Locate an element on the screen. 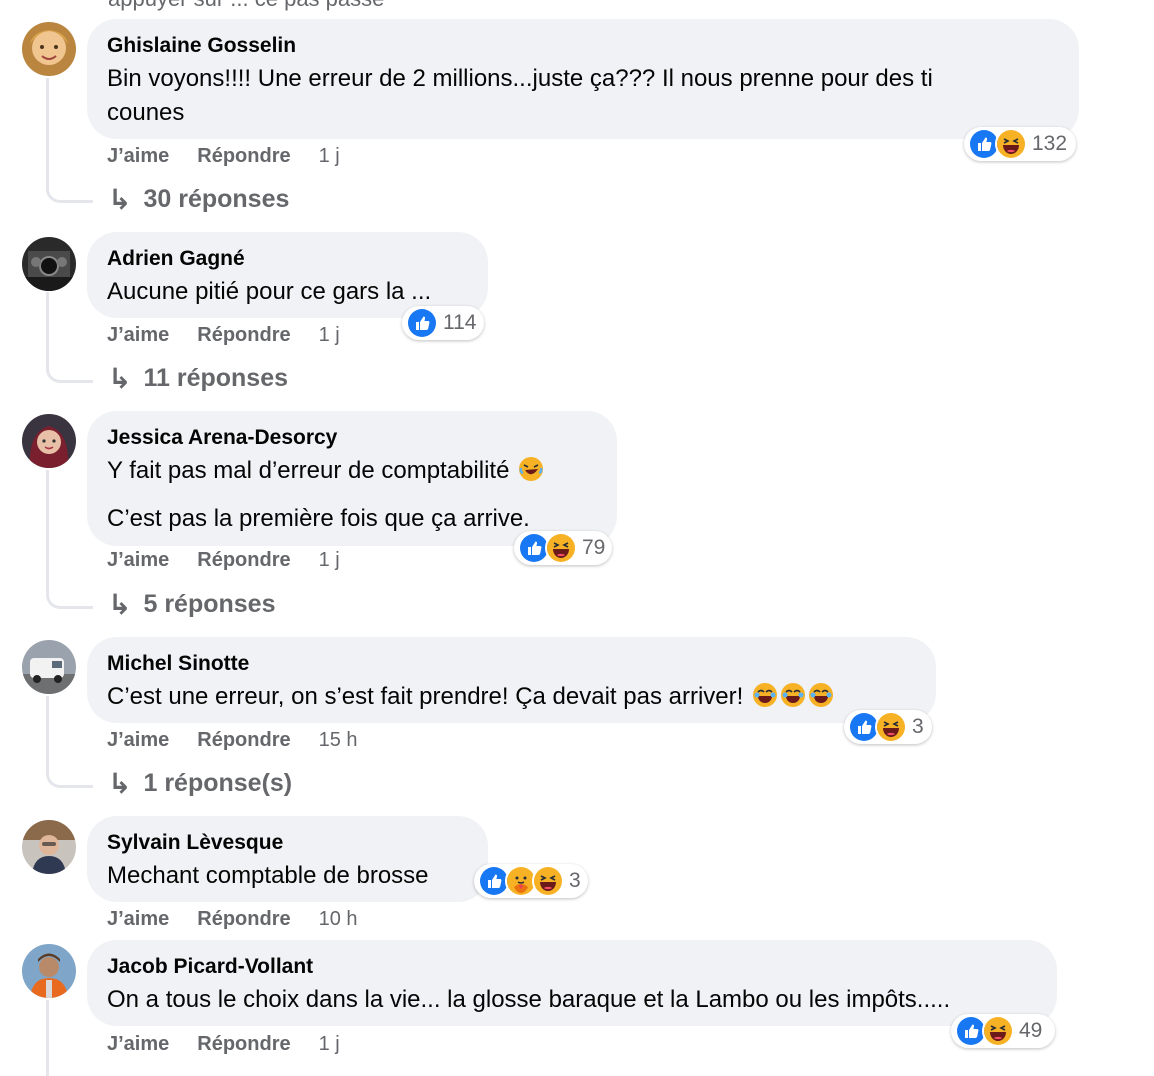 The width and height of the screenshot is (1154, 1076). author-name: Adrien Gagné is located at coordinates (287, 259).